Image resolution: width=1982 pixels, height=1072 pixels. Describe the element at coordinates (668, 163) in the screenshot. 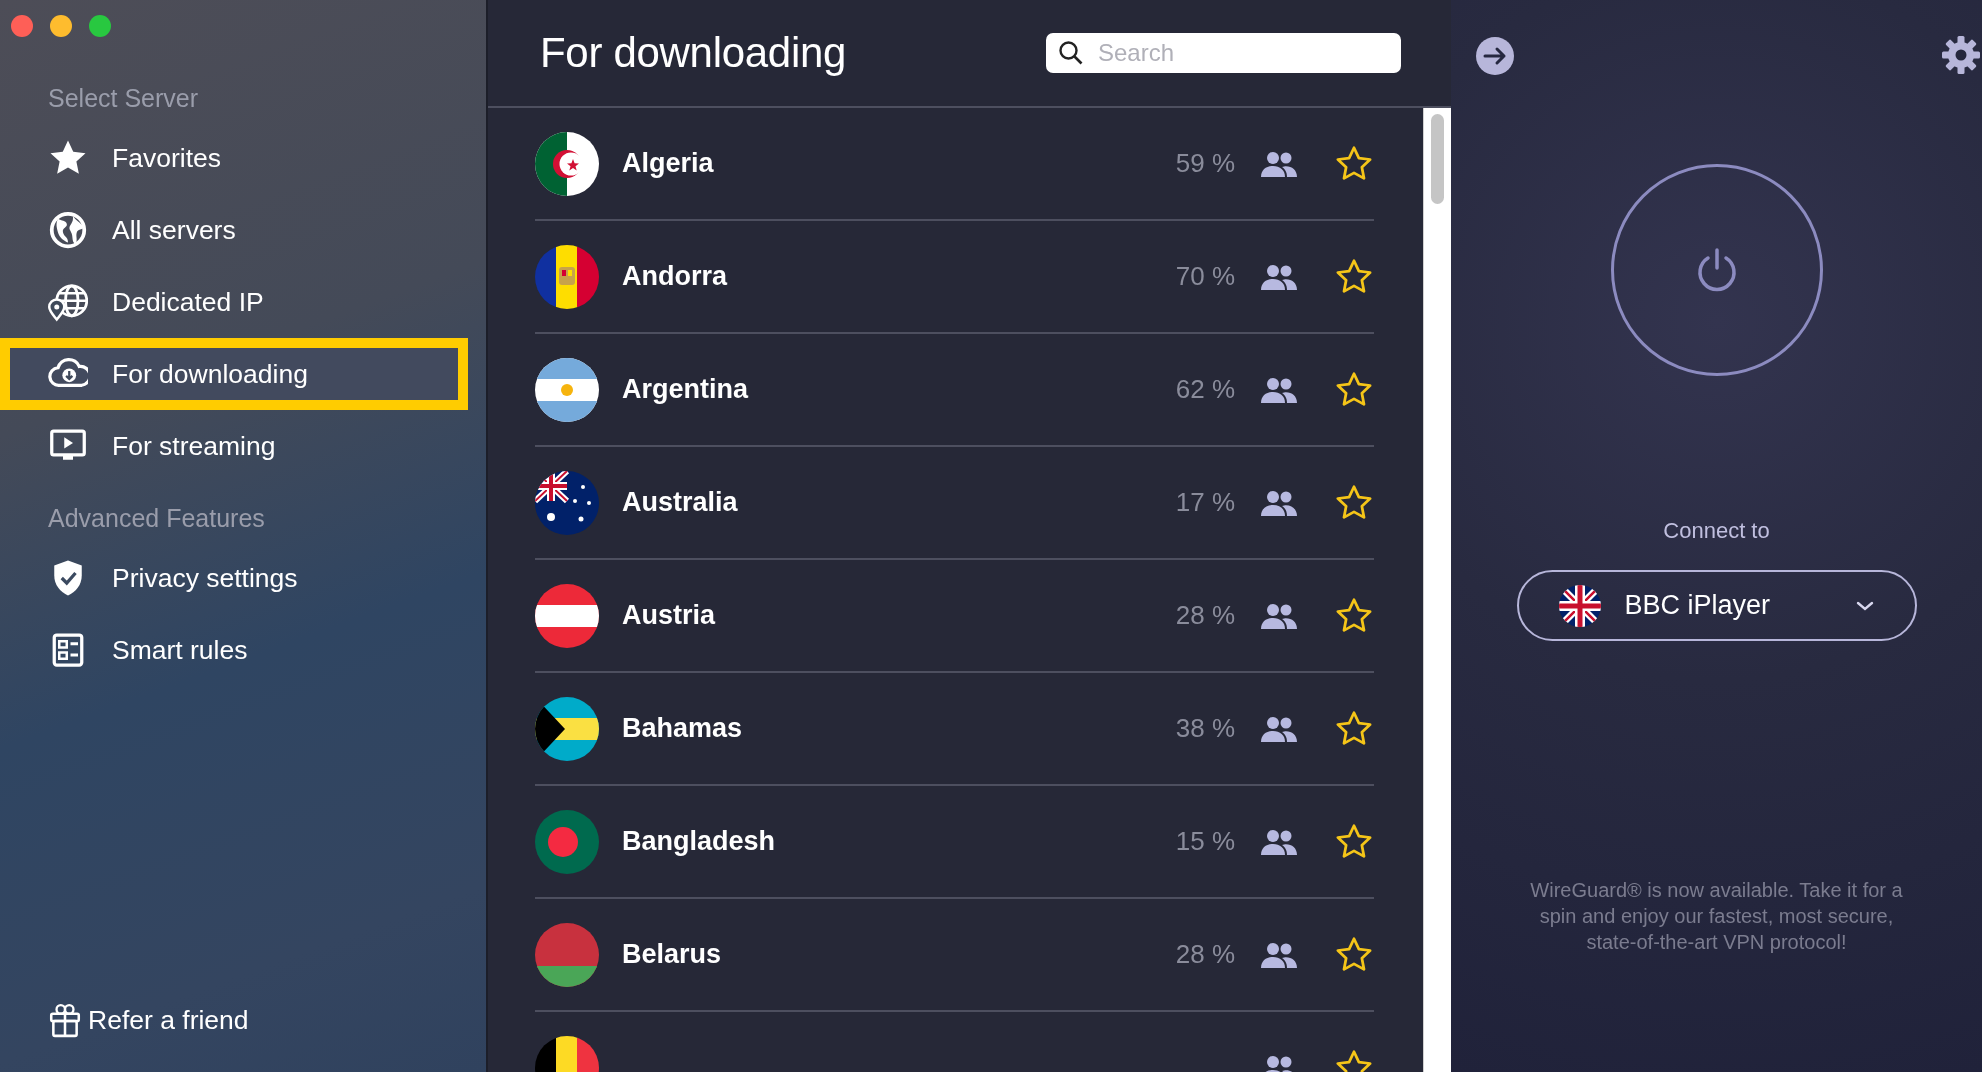

I see `country-name: Algeria` at that location.